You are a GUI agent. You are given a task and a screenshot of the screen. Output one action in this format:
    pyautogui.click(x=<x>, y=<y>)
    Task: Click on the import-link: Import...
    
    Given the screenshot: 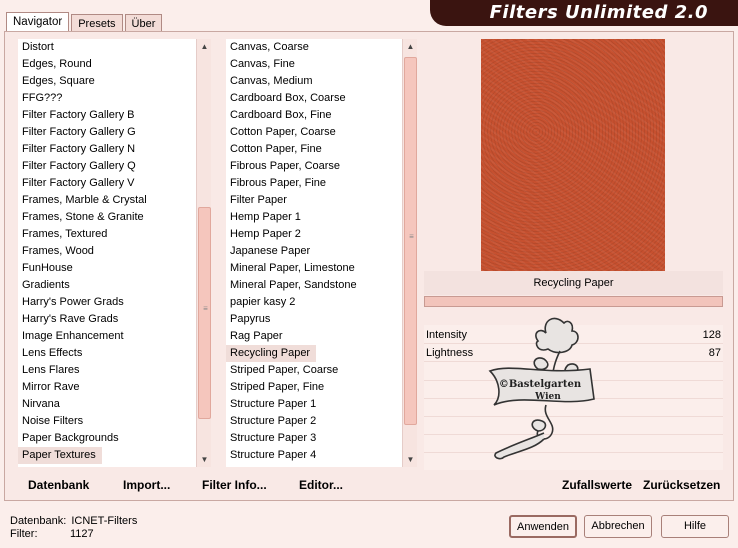 What is the action you would take?
    pyautogui.click(x=146, y=485)
    